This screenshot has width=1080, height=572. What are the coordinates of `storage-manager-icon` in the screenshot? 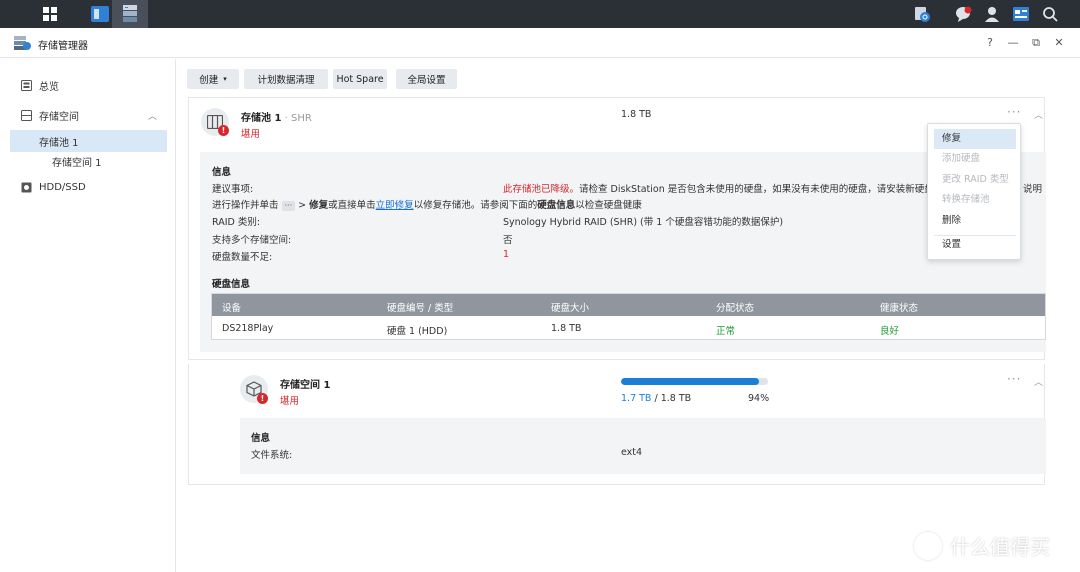 It's located at (130, 13).